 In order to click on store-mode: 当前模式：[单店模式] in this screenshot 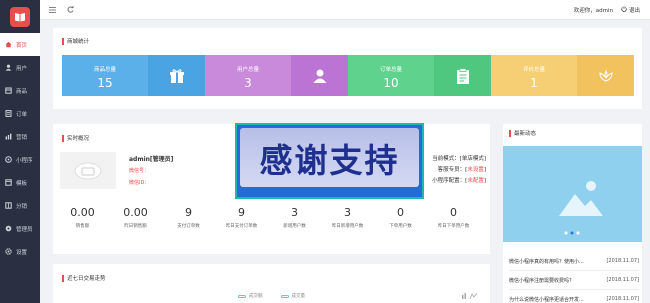, I will do `click(459, 158)`.